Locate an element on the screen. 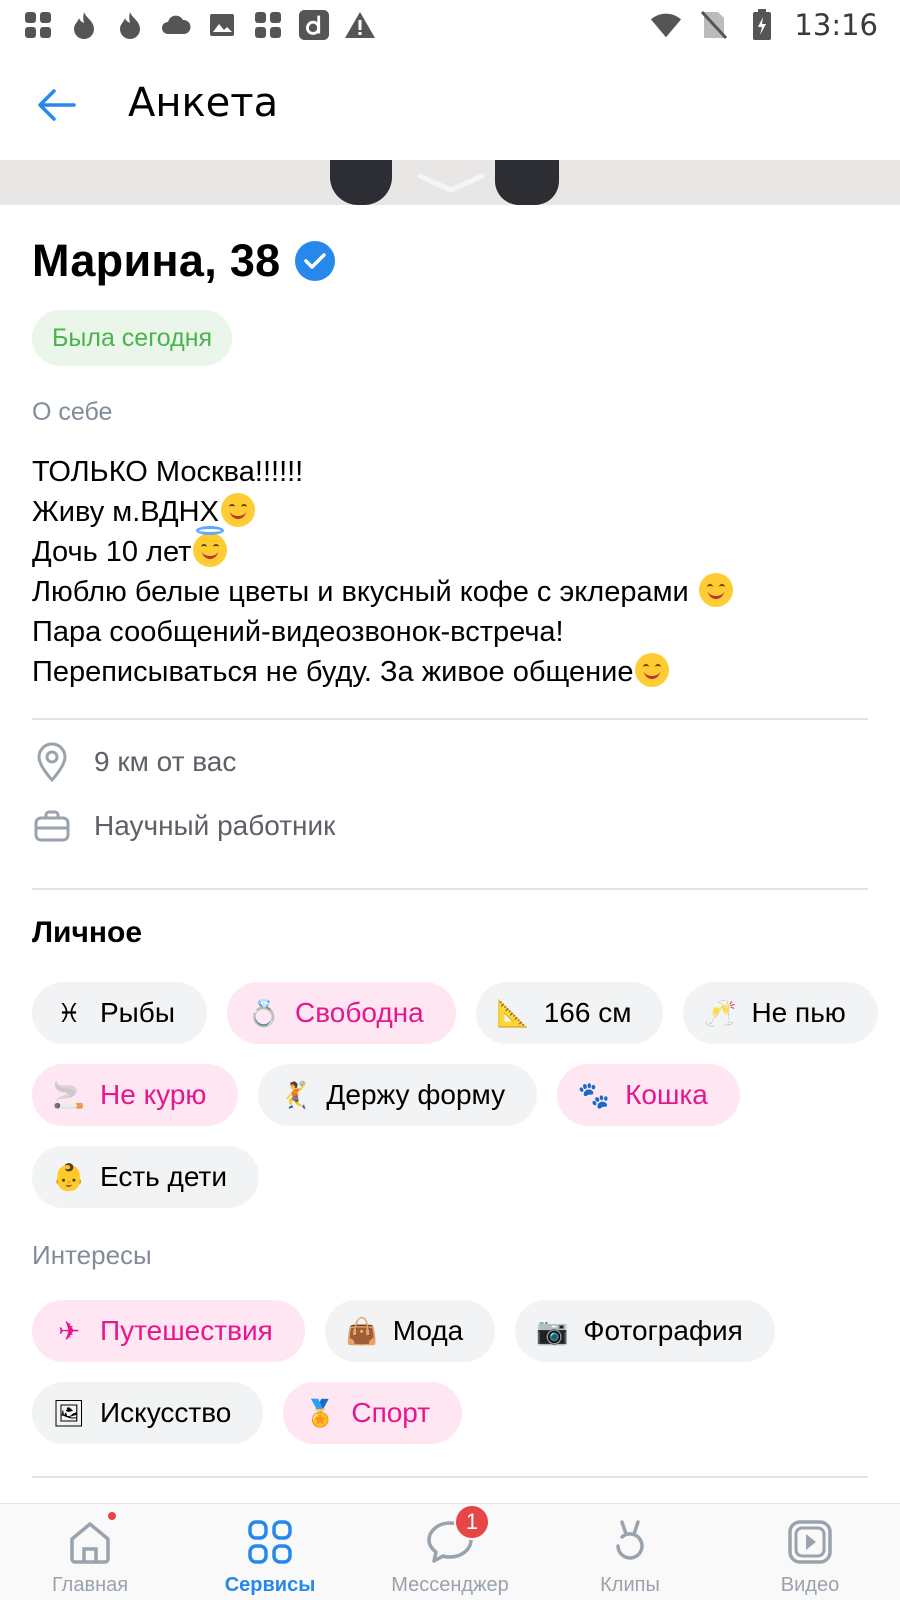 This screenshot has width=900, height=1600. about-line: ТОЛЬКО Москва!!!!!! is located at coordinates (457, 472).